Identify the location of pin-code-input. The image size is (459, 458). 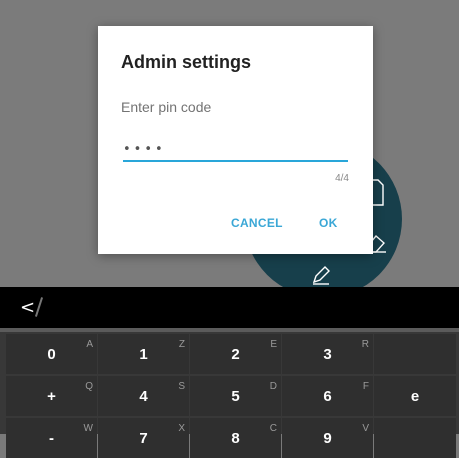
(235, 150).